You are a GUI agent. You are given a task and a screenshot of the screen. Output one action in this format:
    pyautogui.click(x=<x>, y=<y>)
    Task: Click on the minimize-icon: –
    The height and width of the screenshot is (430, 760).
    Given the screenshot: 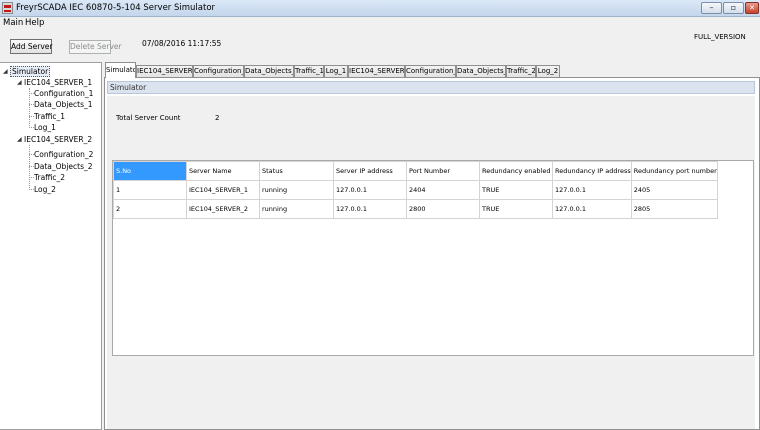 What is the action you would take?
    pyautogui.click(x=711, y=8)
    